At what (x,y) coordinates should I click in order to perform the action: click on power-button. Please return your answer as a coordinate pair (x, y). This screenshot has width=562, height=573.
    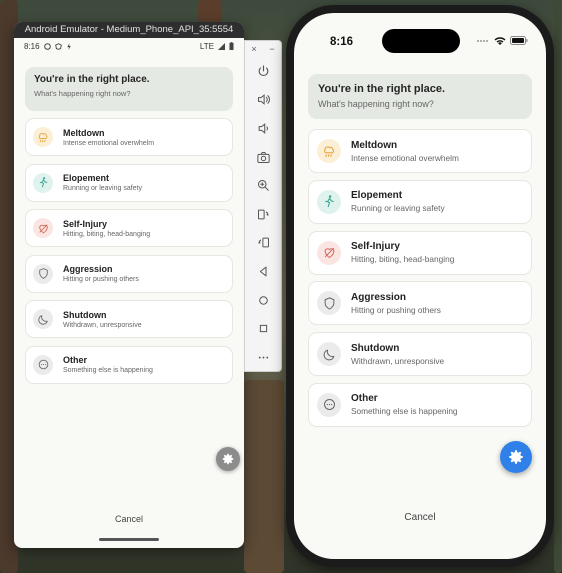
    Looking at the image, I should click on (263, 71).